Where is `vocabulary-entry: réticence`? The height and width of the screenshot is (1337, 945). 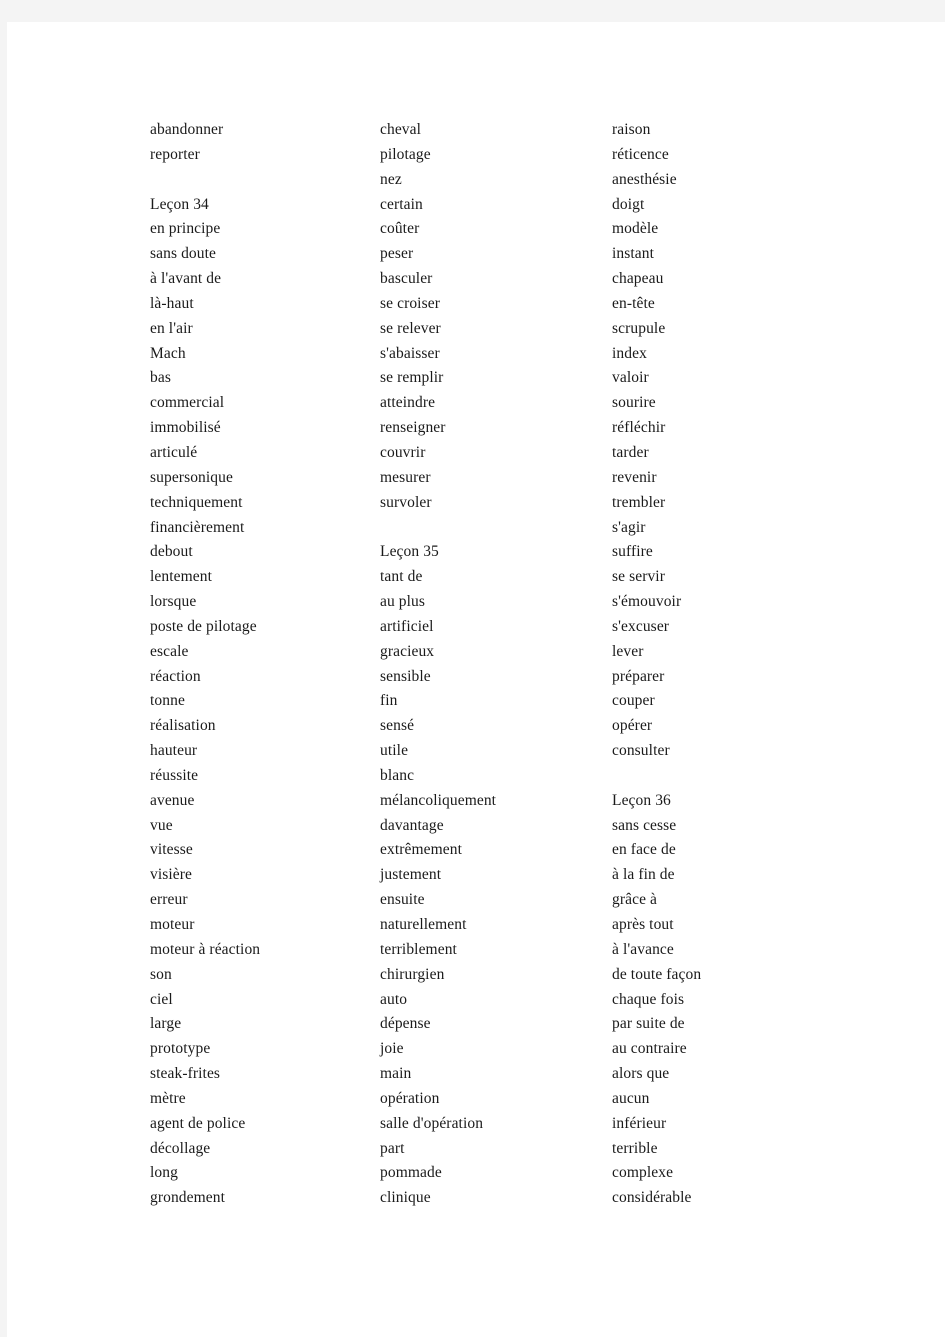 vocabulary-entry: réticence is located at coordinates (640, 154).